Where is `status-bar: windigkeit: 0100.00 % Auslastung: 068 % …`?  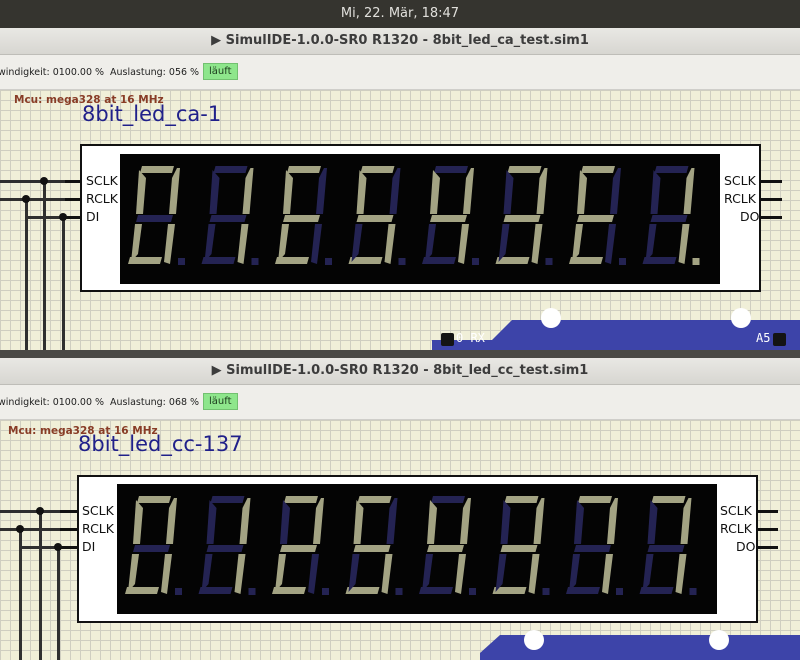
status-bar: windigkeit: 0100.00 % Auslastung: 068 % … is located at coordinates (400, 402).